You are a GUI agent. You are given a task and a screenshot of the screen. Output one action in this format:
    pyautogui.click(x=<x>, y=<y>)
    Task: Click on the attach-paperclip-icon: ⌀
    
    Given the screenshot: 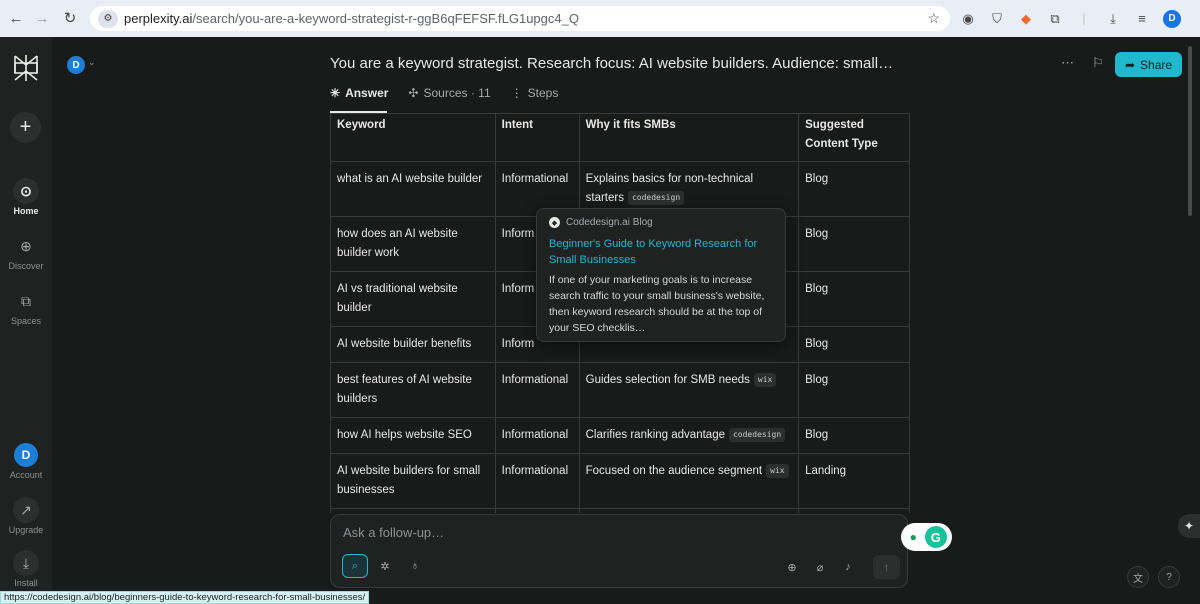 What is the action you would take?
    pyautogui.click(x=820, y=567)
    